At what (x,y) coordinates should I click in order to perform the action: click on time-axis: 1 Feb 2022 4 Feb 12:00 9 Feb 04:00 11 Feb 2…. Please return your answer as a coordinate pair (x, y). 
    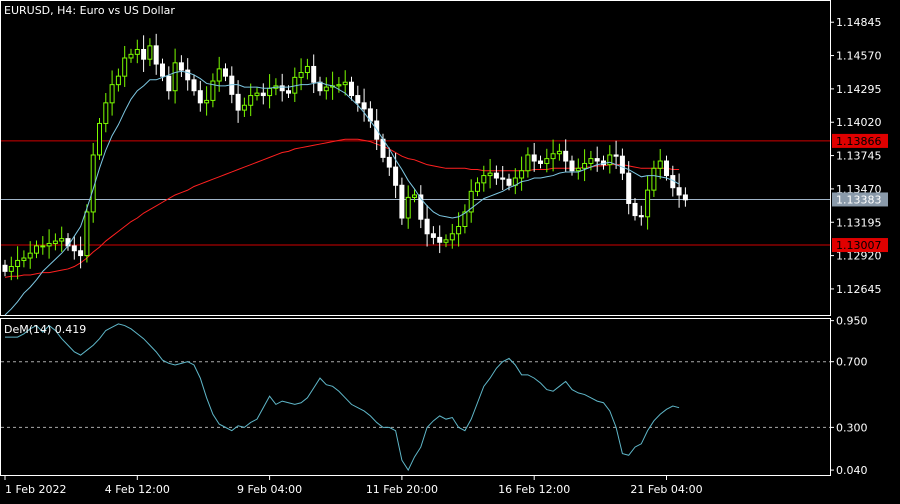
    Looking at the image, I should click on (353, 486).